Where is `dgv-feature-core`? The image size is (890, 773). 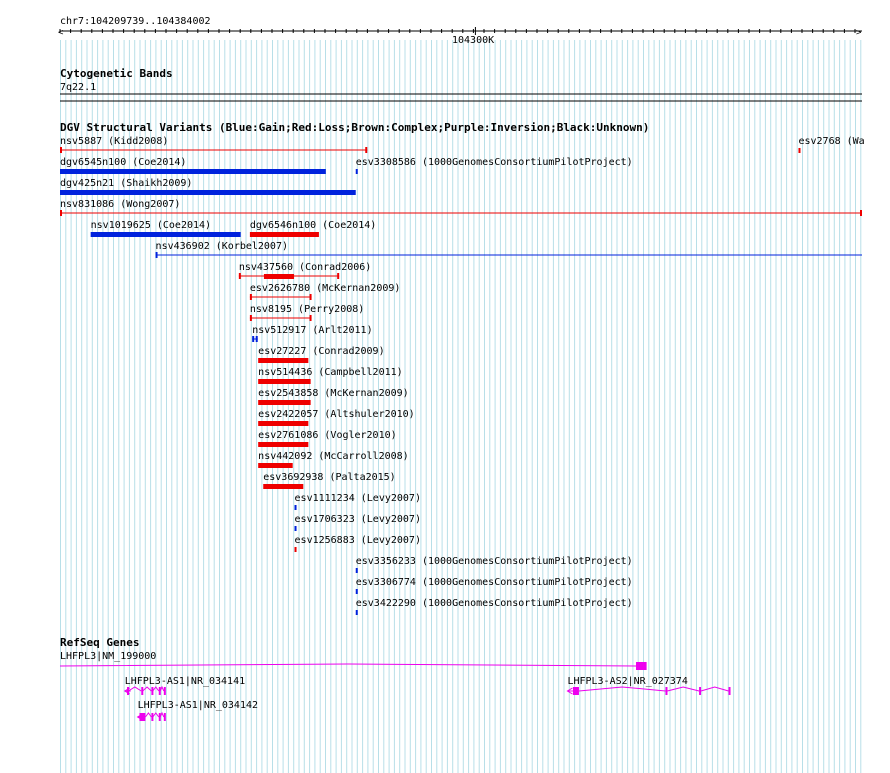 dgv-feature-core is located at coordinates (279, 276).